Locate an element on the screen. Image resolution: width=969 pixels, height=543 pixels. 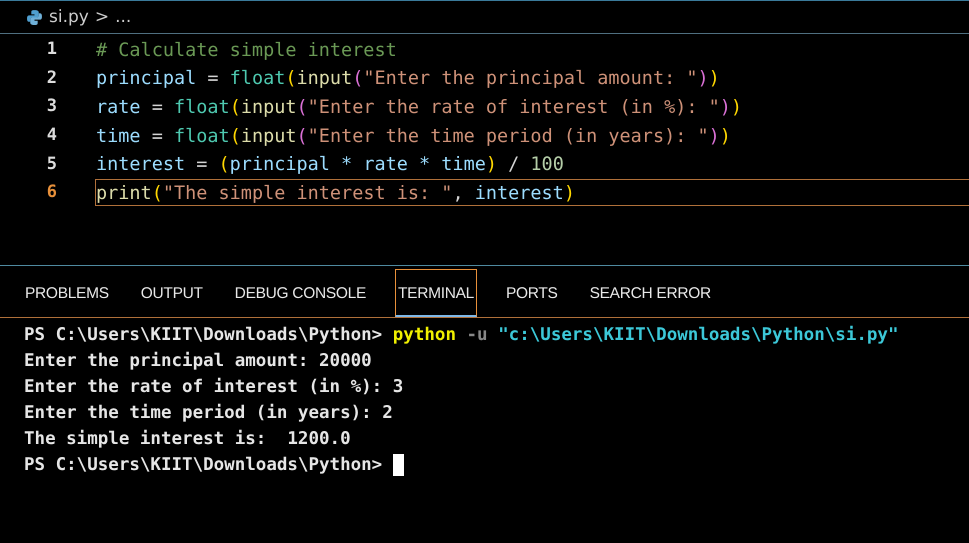
code-line: rate = float(input("Enter the rate of interest (in %): ")) is located at coordinates (419, 108).